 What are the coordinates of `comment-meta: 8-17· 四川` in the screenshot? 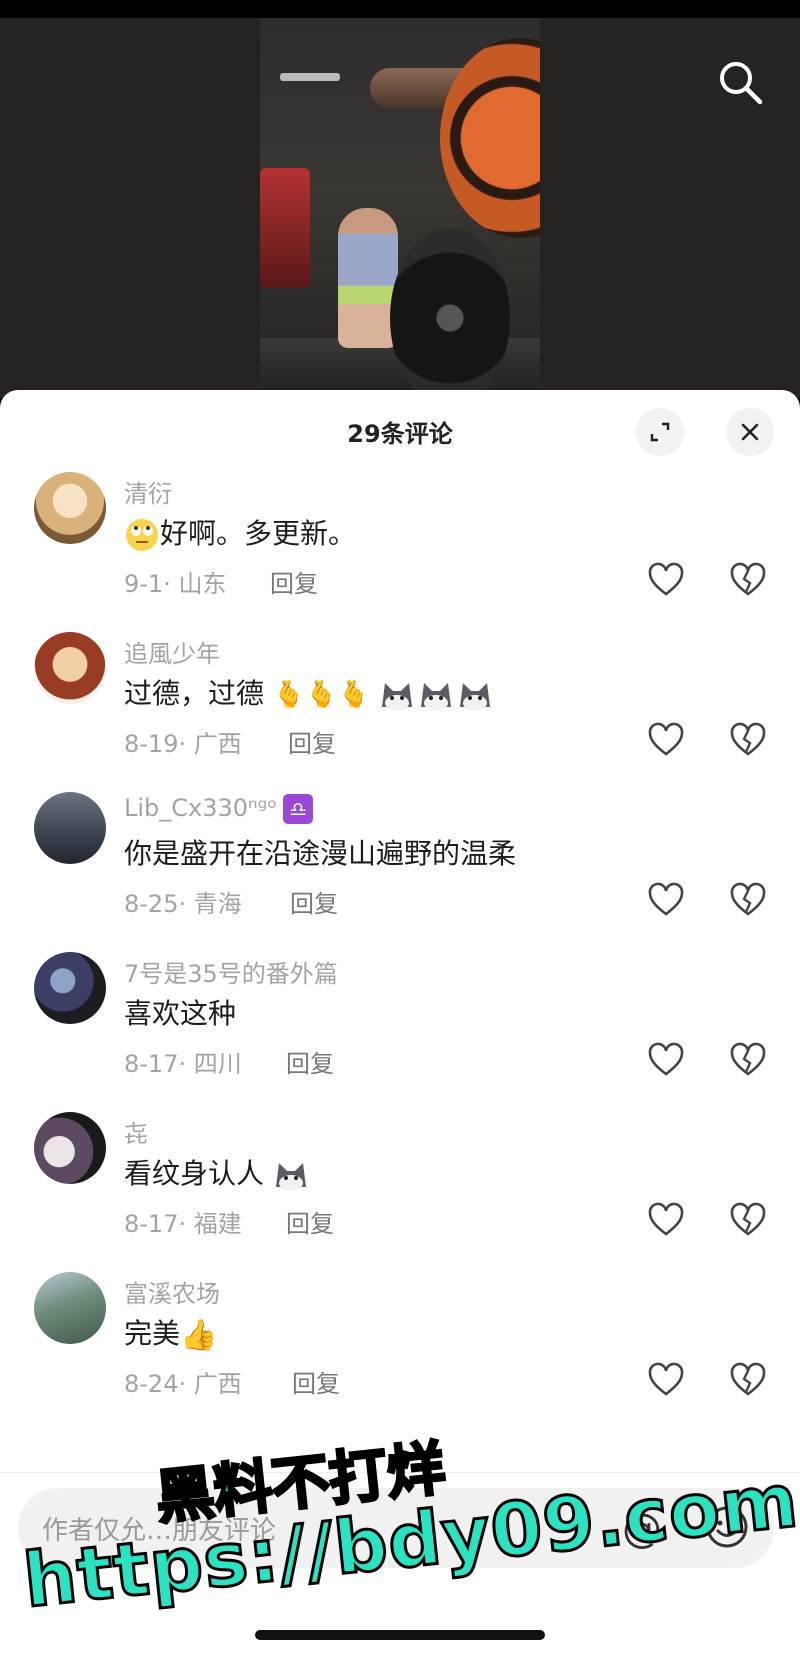 It's located at (183, 1064).